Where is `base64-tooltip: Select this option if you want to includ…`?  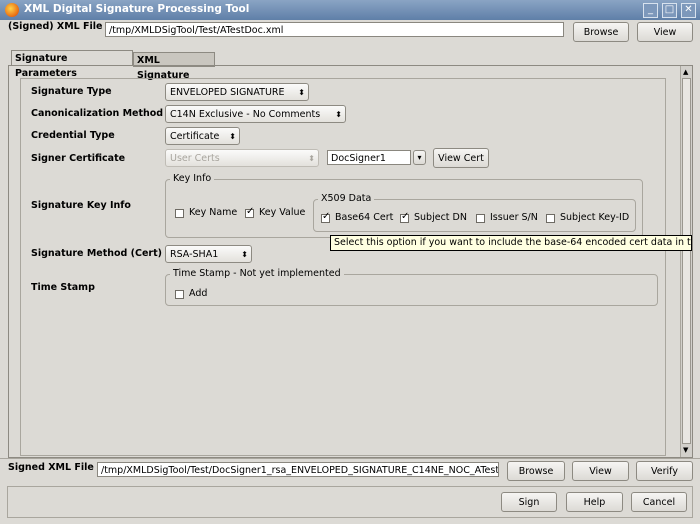
base64-tooltip: Select this option if you want to includ… is located at coordinates (511, 243).